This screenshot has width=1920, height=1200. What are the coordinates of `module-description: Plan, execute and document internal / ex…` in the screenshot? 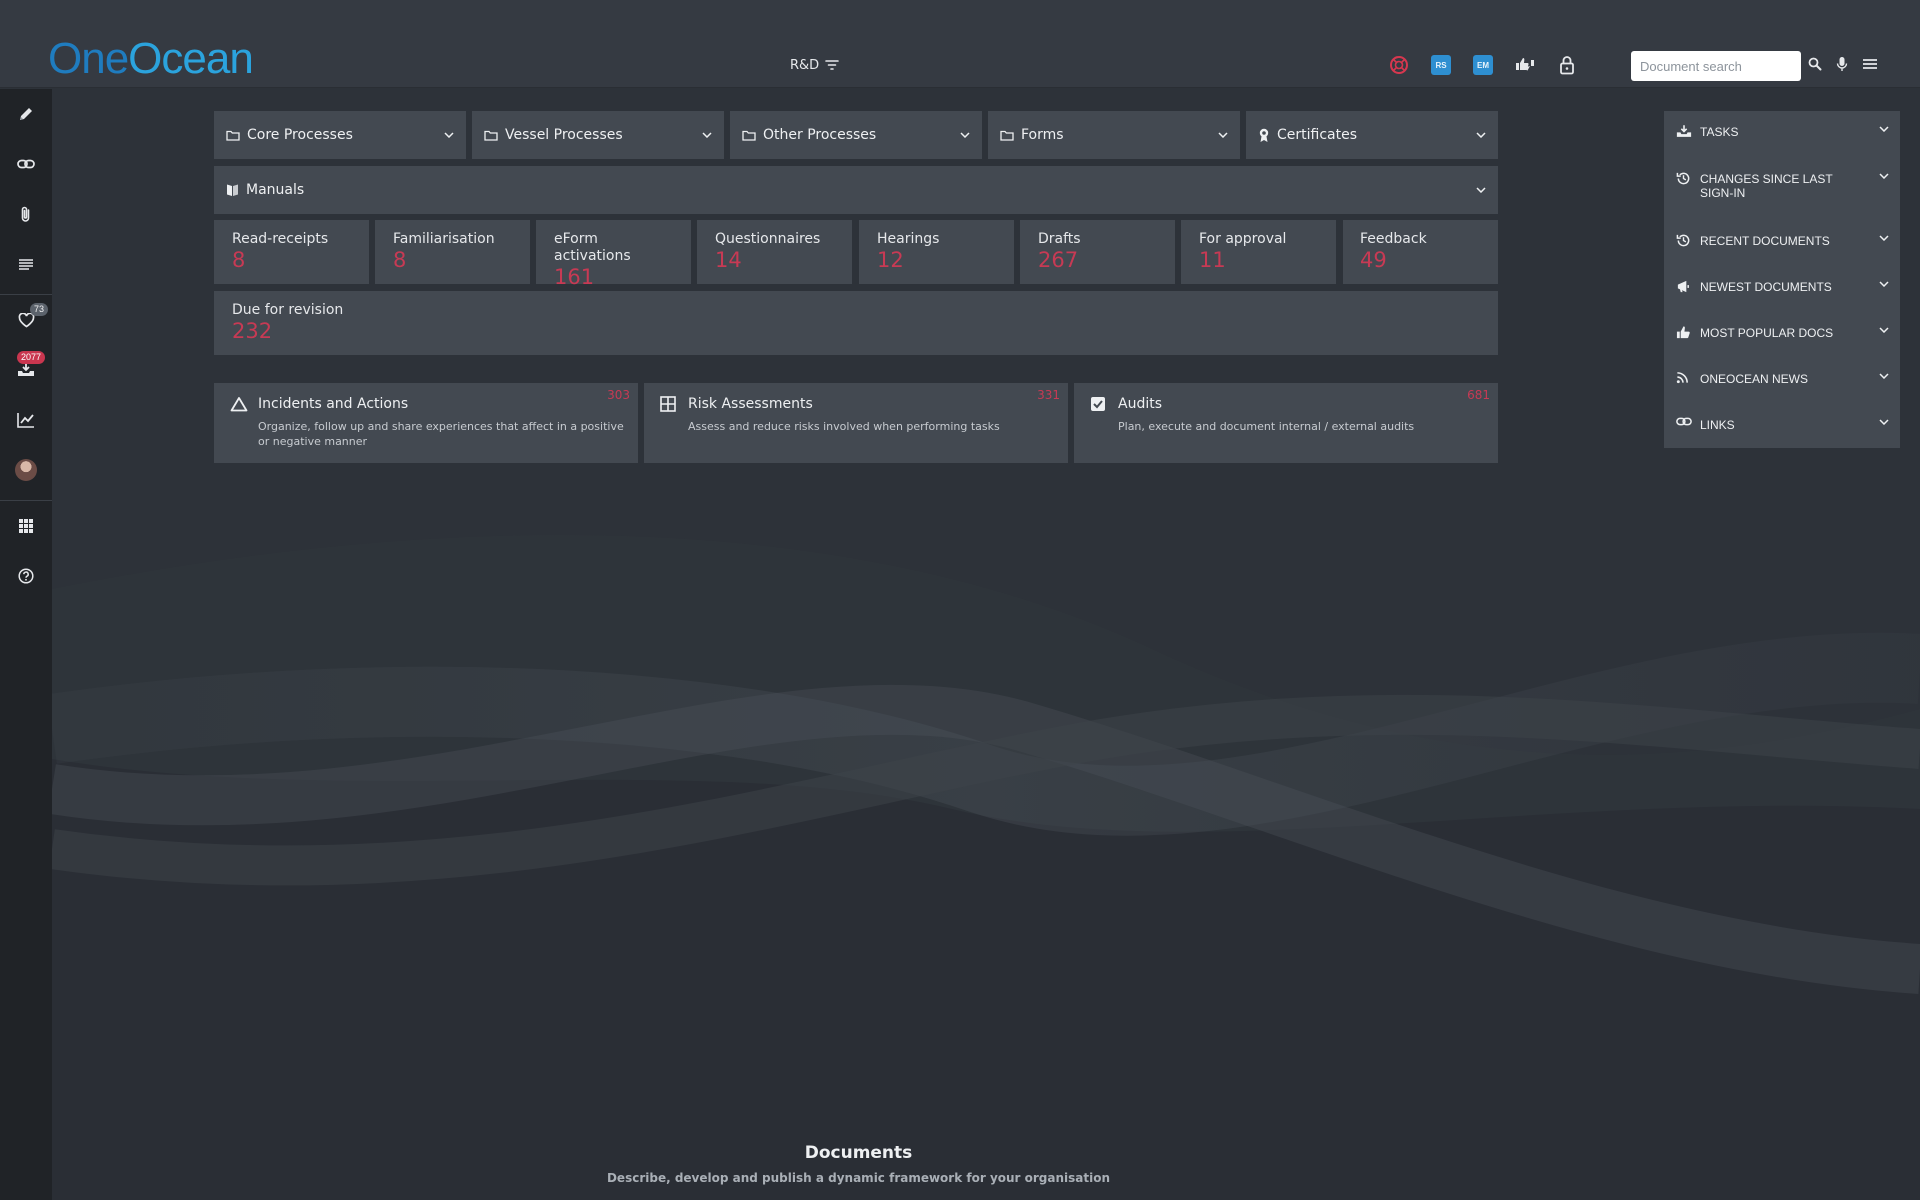 It's located at (1266, 426).